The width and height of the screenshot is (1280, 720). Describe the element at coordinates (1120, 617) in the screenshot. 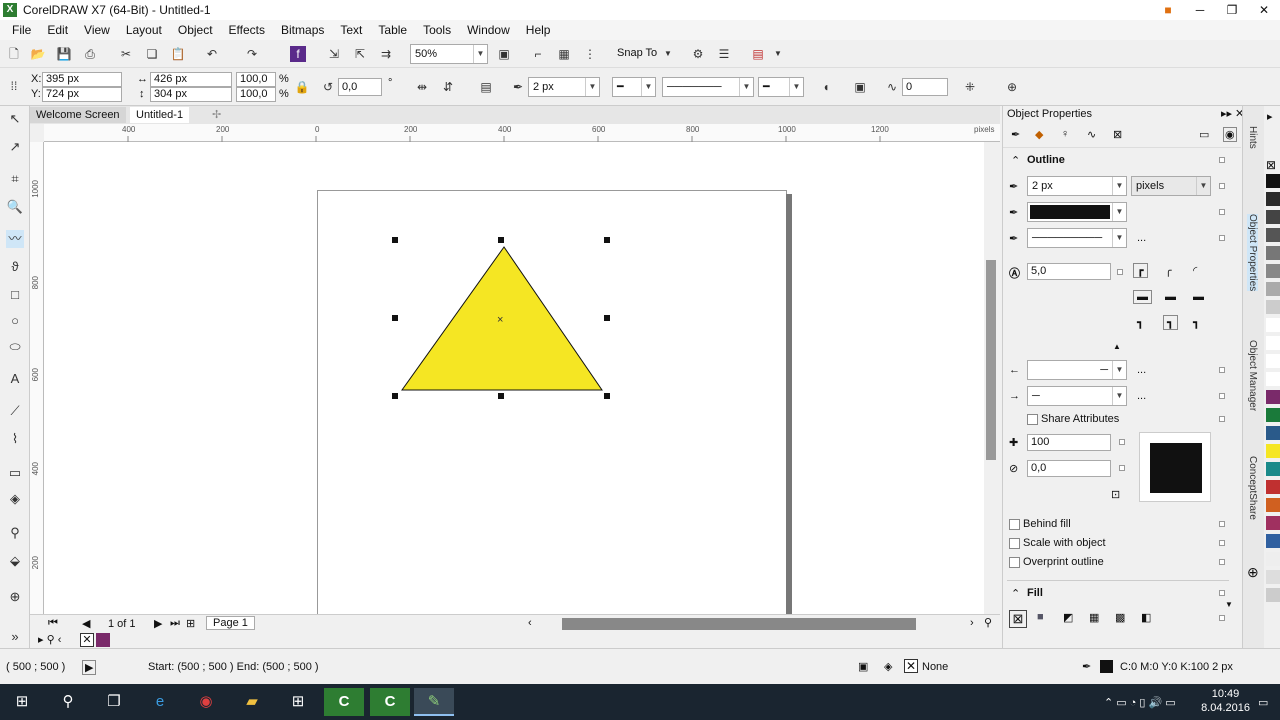

I see `bitmap-pattern-icon: ▩` at that location.